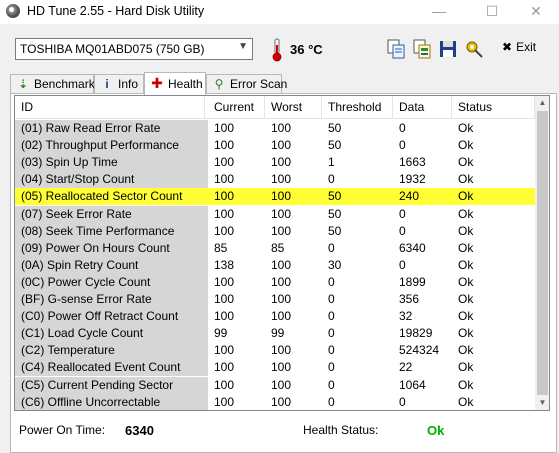 The height and width of the screenshot is (453, 559). I want to click on table-row: (02) Throughput Performance 100 100 50 0 Ok, so click(275, 146).